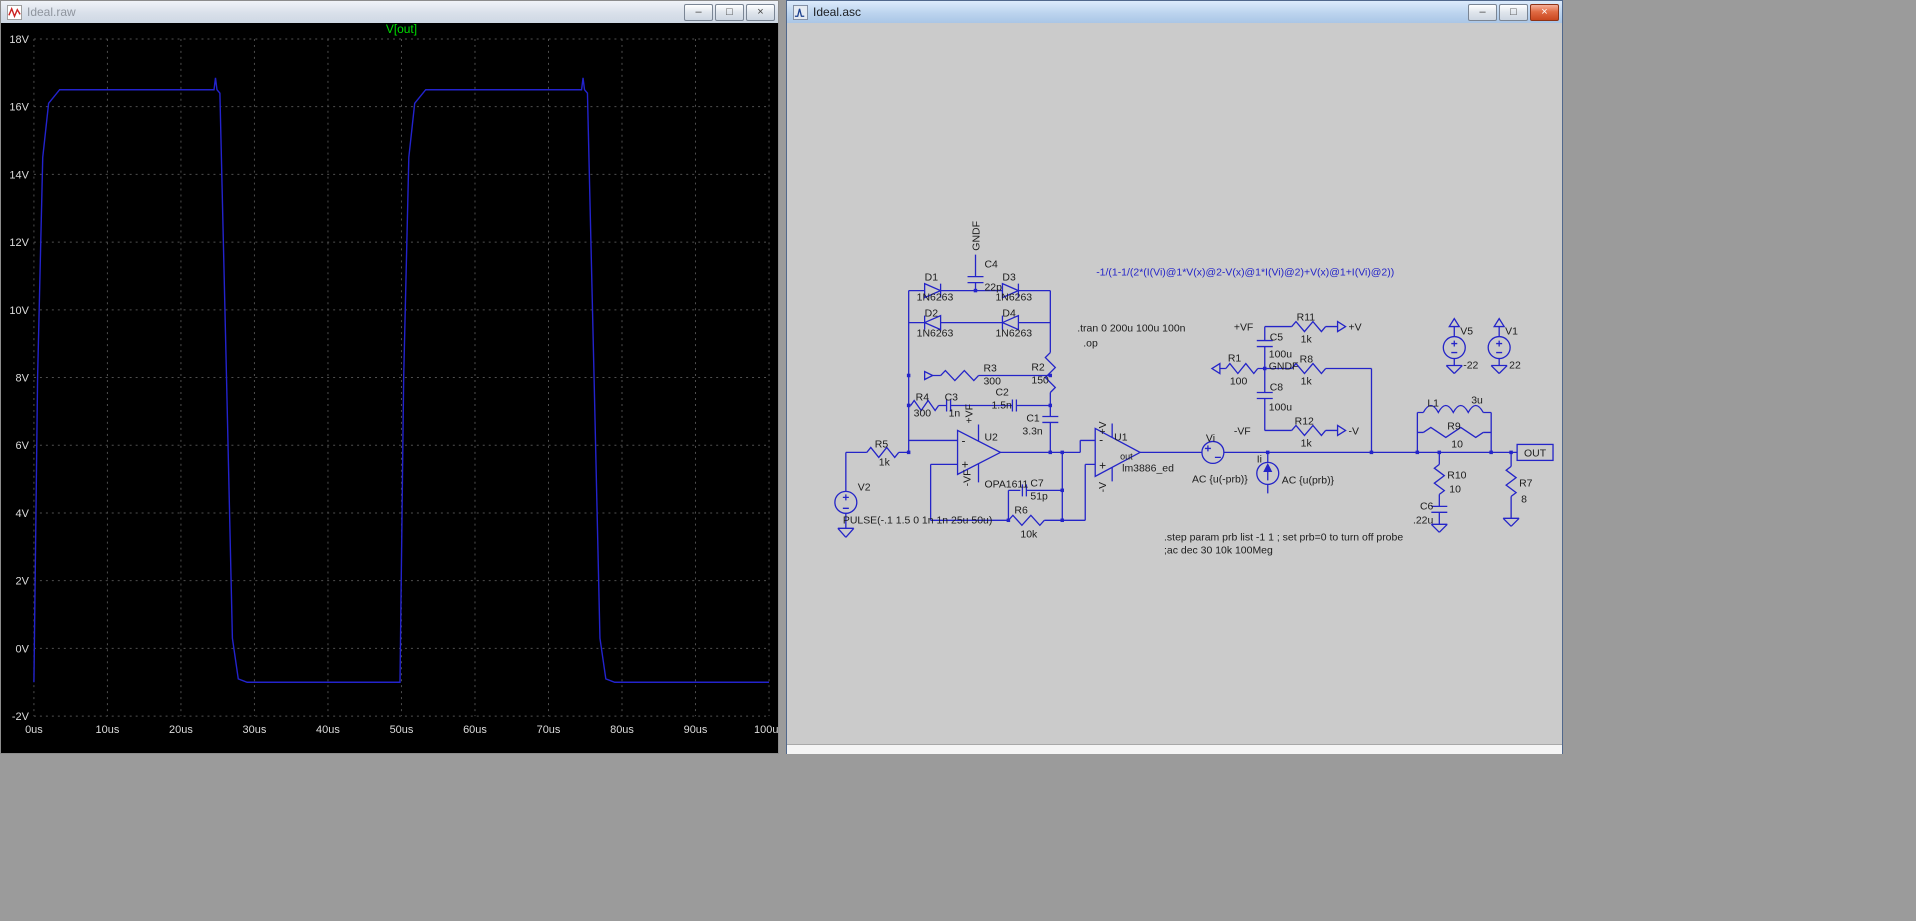  I want to click on v1-name: V1, so click(1511, 332).